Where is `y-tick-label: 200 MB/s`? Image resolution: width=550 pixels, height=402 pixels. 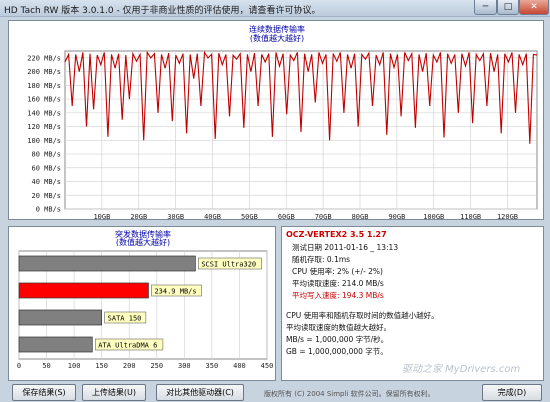
y-tick-label: 200 MB/s is located at coordinates (44, 72).